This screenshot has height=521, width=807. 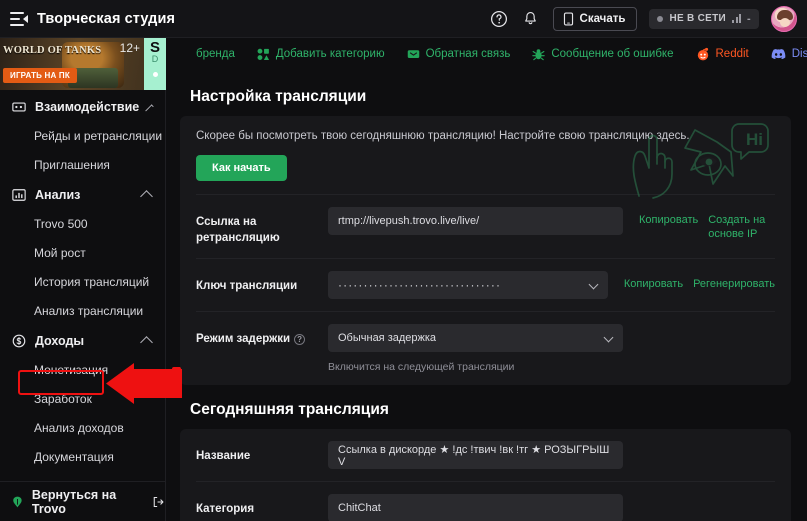 I want to click on subnav-label: Добавить категорию, so click(x=330, y=54).